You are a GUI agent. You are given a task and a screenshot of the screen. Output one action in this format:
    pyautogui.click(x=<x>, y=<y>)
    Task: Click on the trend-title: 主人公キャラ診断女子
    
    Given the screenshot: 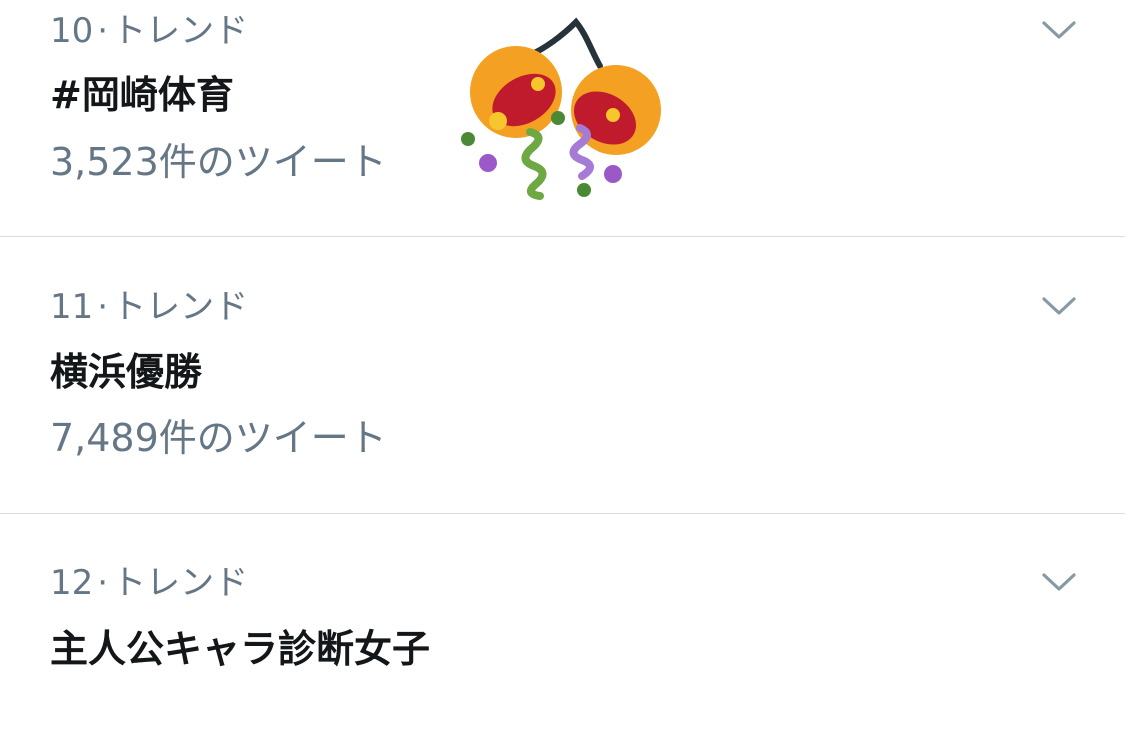 What is the action you would take?
    pyautogui.click(x=240, y=649)
    